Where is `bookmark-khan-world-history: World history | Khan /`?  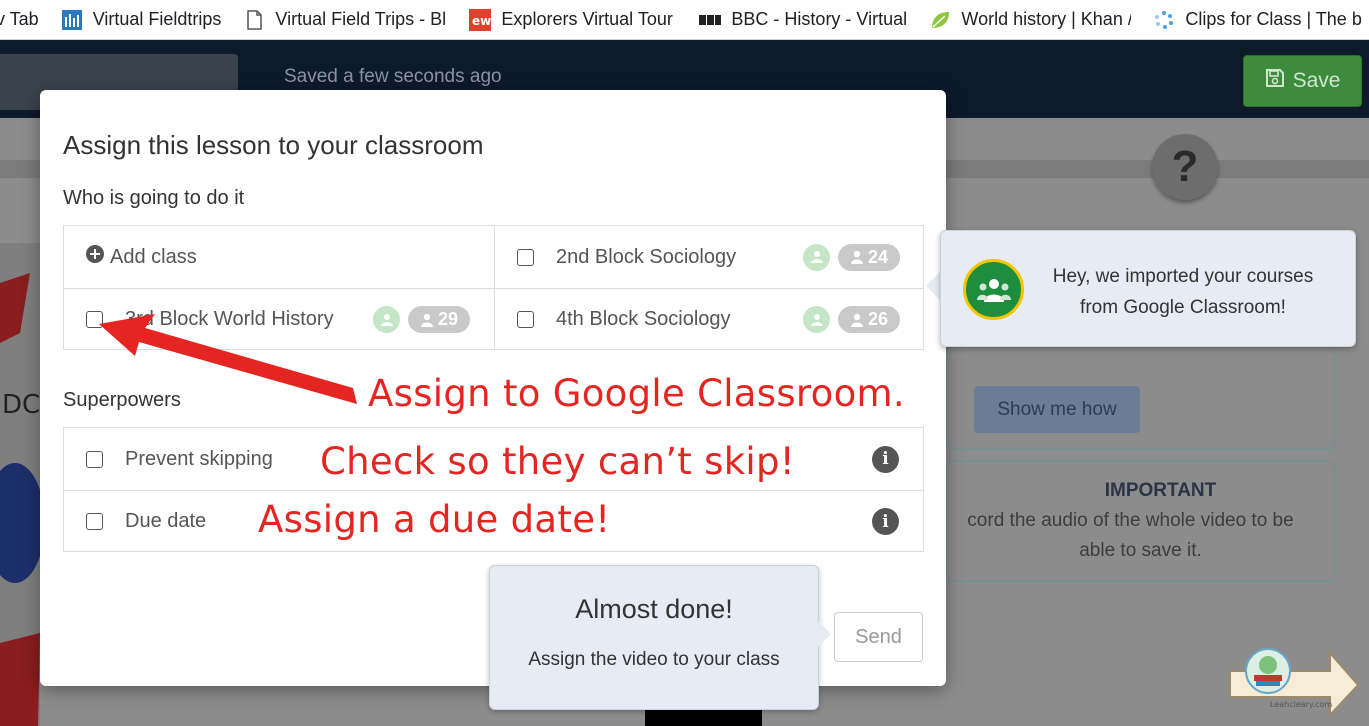
bookmark-khan-world-history: World history | Khan / is located at coordinates (1030, 19).